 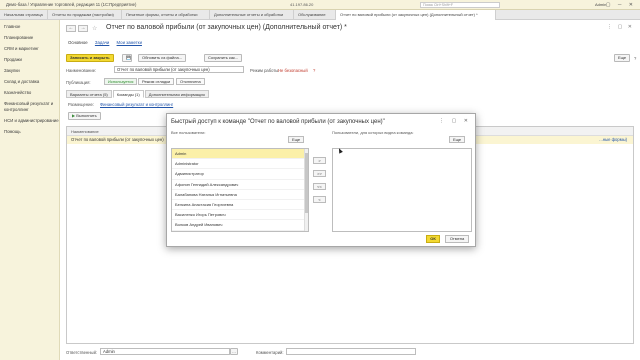 I want to click on visible-users-label: Пользователи, для которых видна команда:, so click(x=373, y=132).